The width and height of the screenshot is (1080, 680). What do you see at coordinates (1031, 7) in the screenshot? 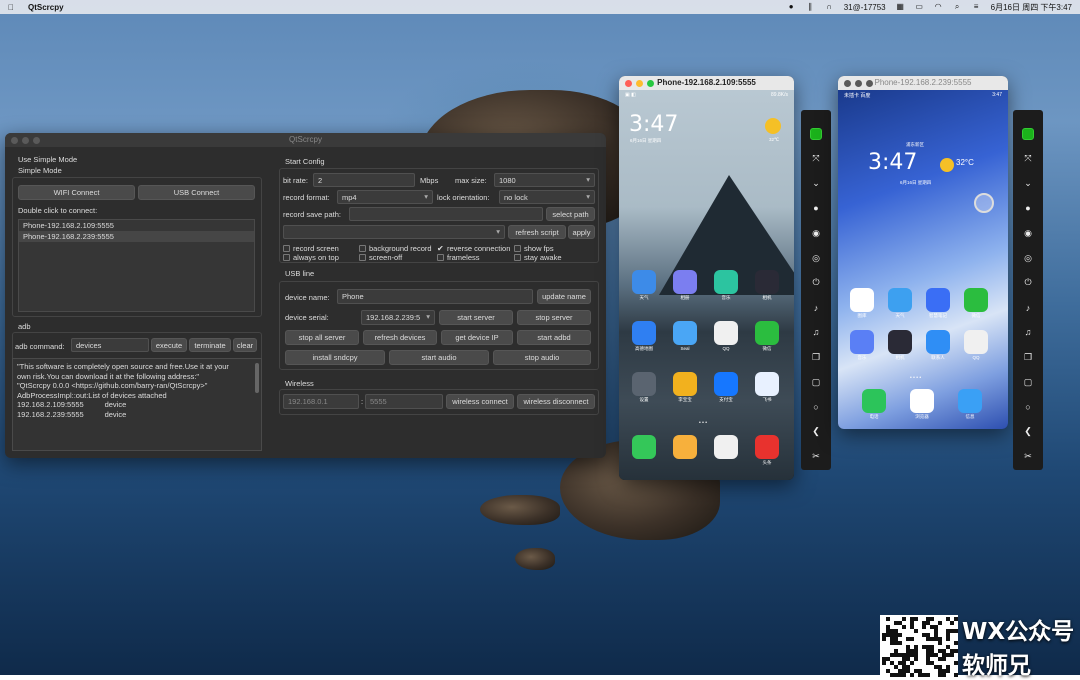
I see `menubar-clock: 6月16日 周四 下午3:47` at bounding box center [1031, 7].